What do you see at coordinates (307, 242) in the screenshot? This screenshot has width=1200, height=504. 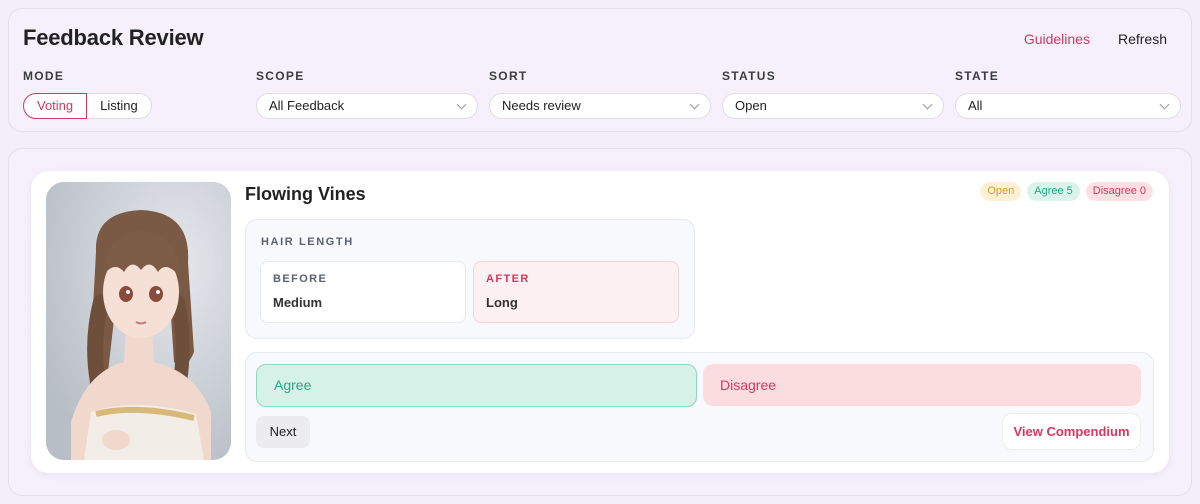 I see `attribute-label: HAIR LENGTH` at bounding box center [307, 242].